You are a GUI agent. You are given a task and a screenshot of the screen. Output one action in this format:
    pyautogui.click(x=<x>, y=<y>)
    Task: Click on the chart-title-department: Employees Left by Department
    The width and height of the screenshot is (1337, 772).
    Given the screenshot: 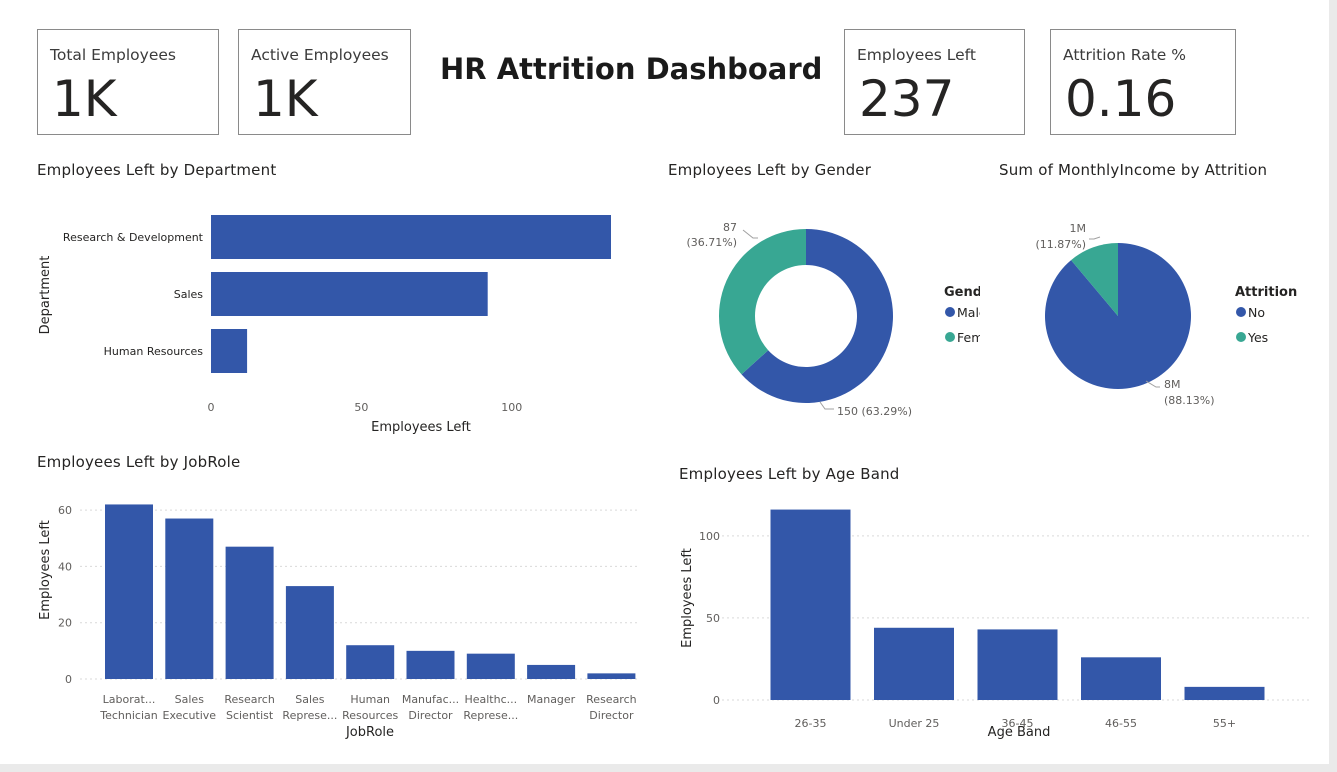 What is the action you would take?
    pyautogui.click(x=157, y=170)
    